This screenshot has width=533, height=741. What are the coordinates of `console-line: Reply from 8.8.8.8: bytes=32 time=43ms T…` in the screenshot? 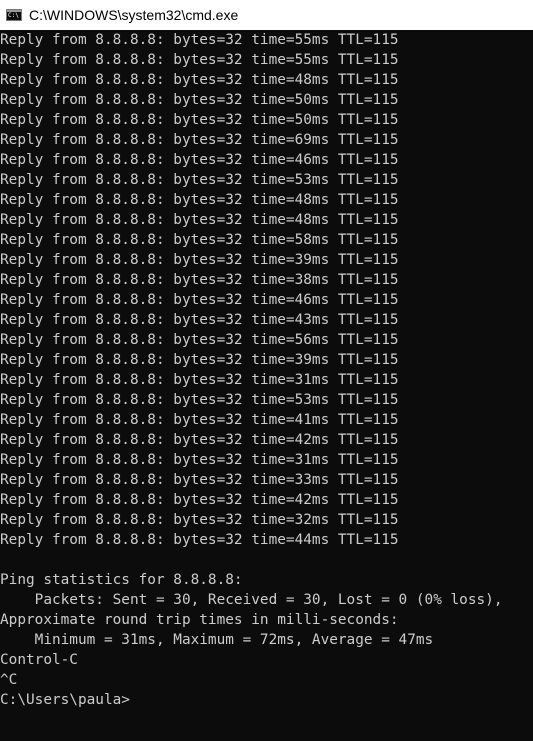 It's located at (199, 320).